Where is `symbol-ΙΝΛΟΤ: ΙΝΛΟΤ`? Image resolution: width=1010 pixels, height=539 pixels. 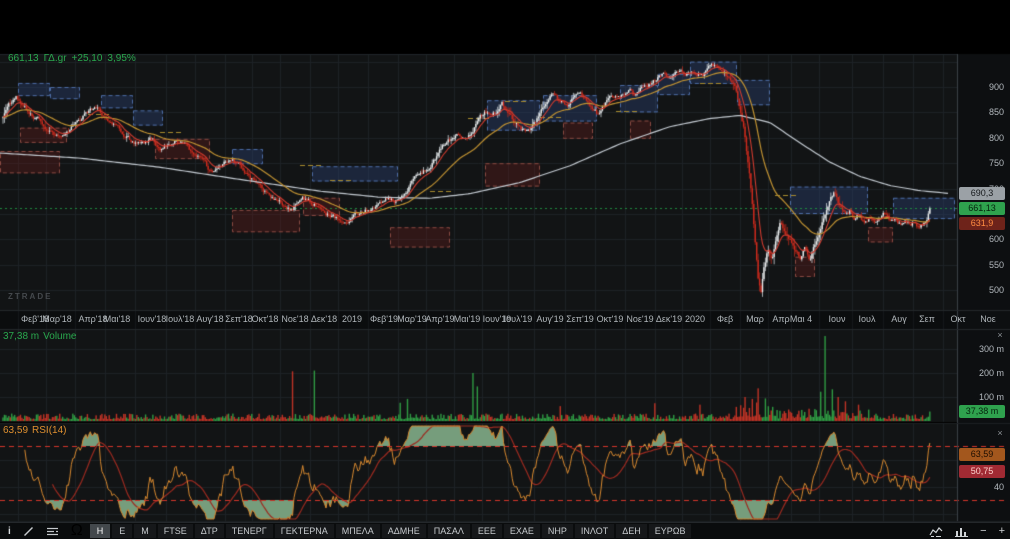 symbol-ΙΝΛΟΤ: ΙΝΛΟΤ is located at coordinates (594, 531).